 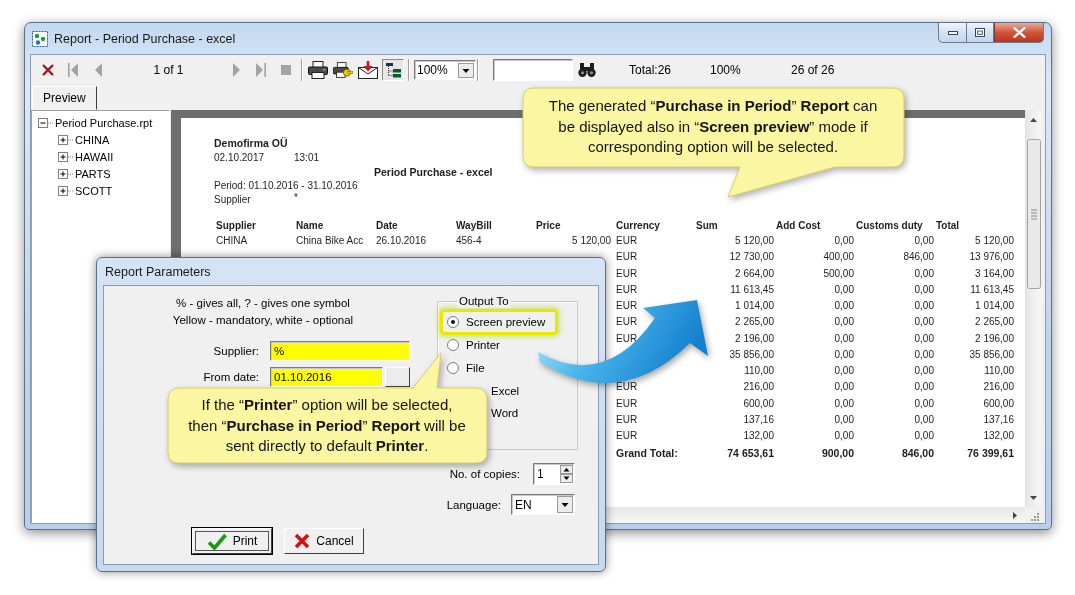 I want to click on table-cell: 12 730,00, so click(x=751, y=257).